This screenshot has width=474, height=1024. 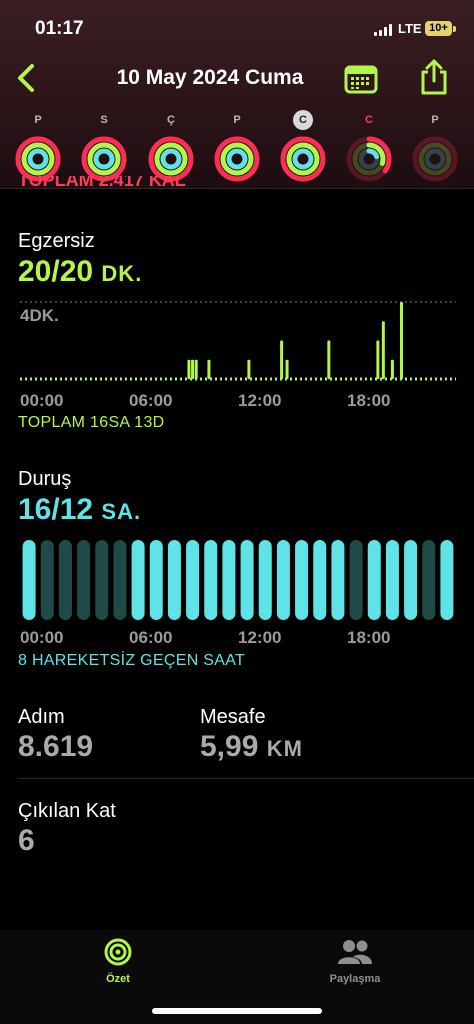 I want to click on exercise-axis-1: 06:00, so click(x=151, y=400).